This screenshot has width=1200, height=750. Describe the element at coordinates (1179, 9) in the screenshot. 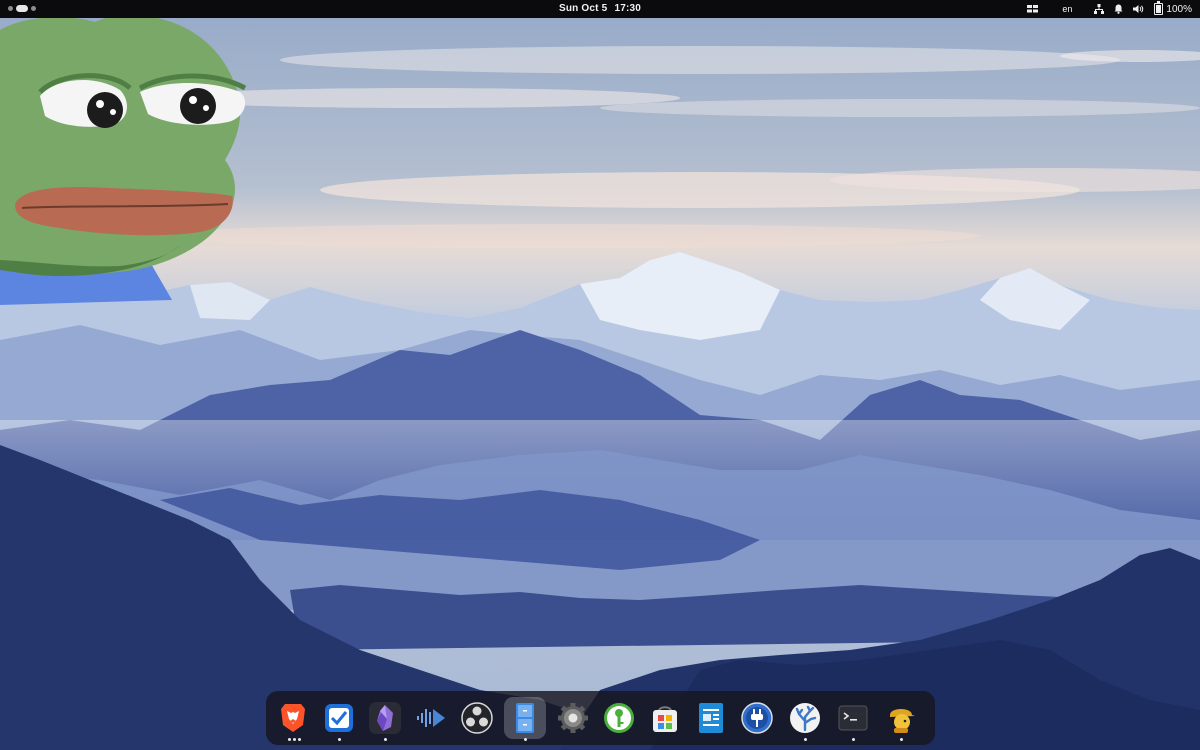

I see `battery-percentage: 100%` at that location.